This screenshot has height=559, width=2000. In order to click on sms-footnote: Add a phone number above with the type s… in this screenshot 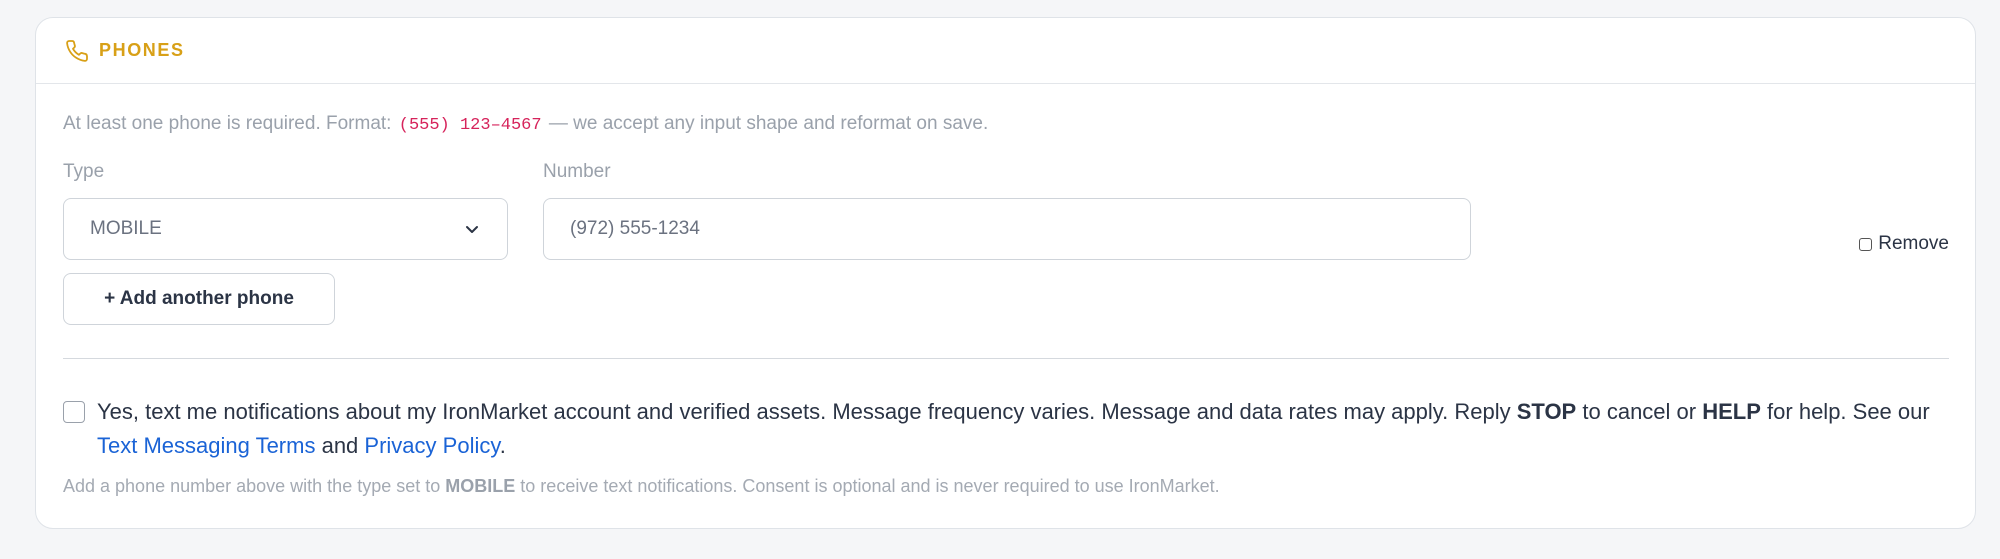, I will do `click(641, 486)`.